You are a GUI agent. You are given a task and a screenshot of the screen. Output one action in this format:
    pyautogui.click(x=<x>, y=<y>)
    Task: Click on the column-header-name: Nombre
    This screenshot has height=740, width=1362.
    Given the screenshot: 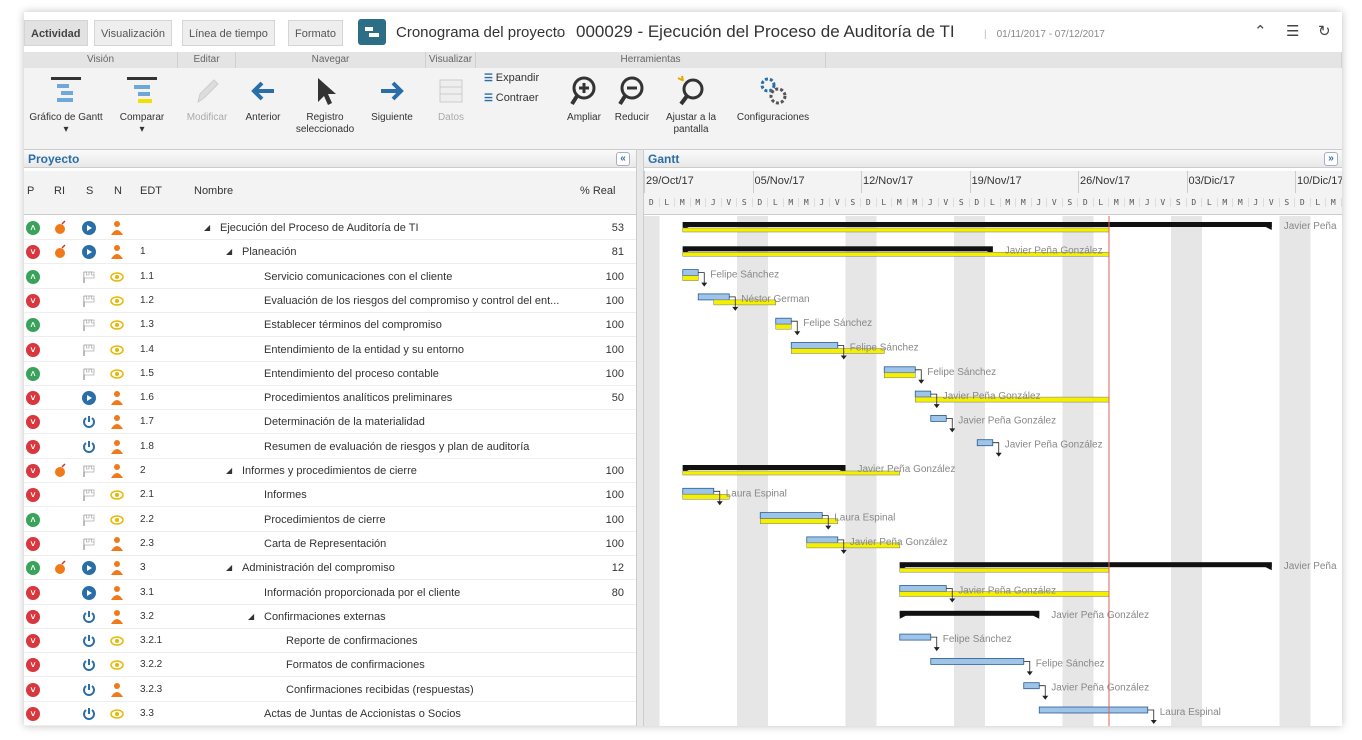 What is the action you would take?
    pyautogui.click(x=213, y=191)
    